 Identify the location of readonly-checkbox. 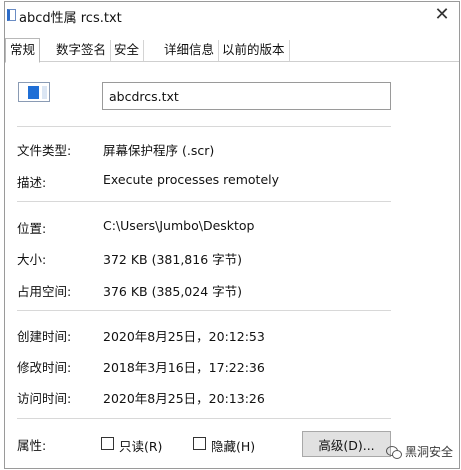
(107, 443).